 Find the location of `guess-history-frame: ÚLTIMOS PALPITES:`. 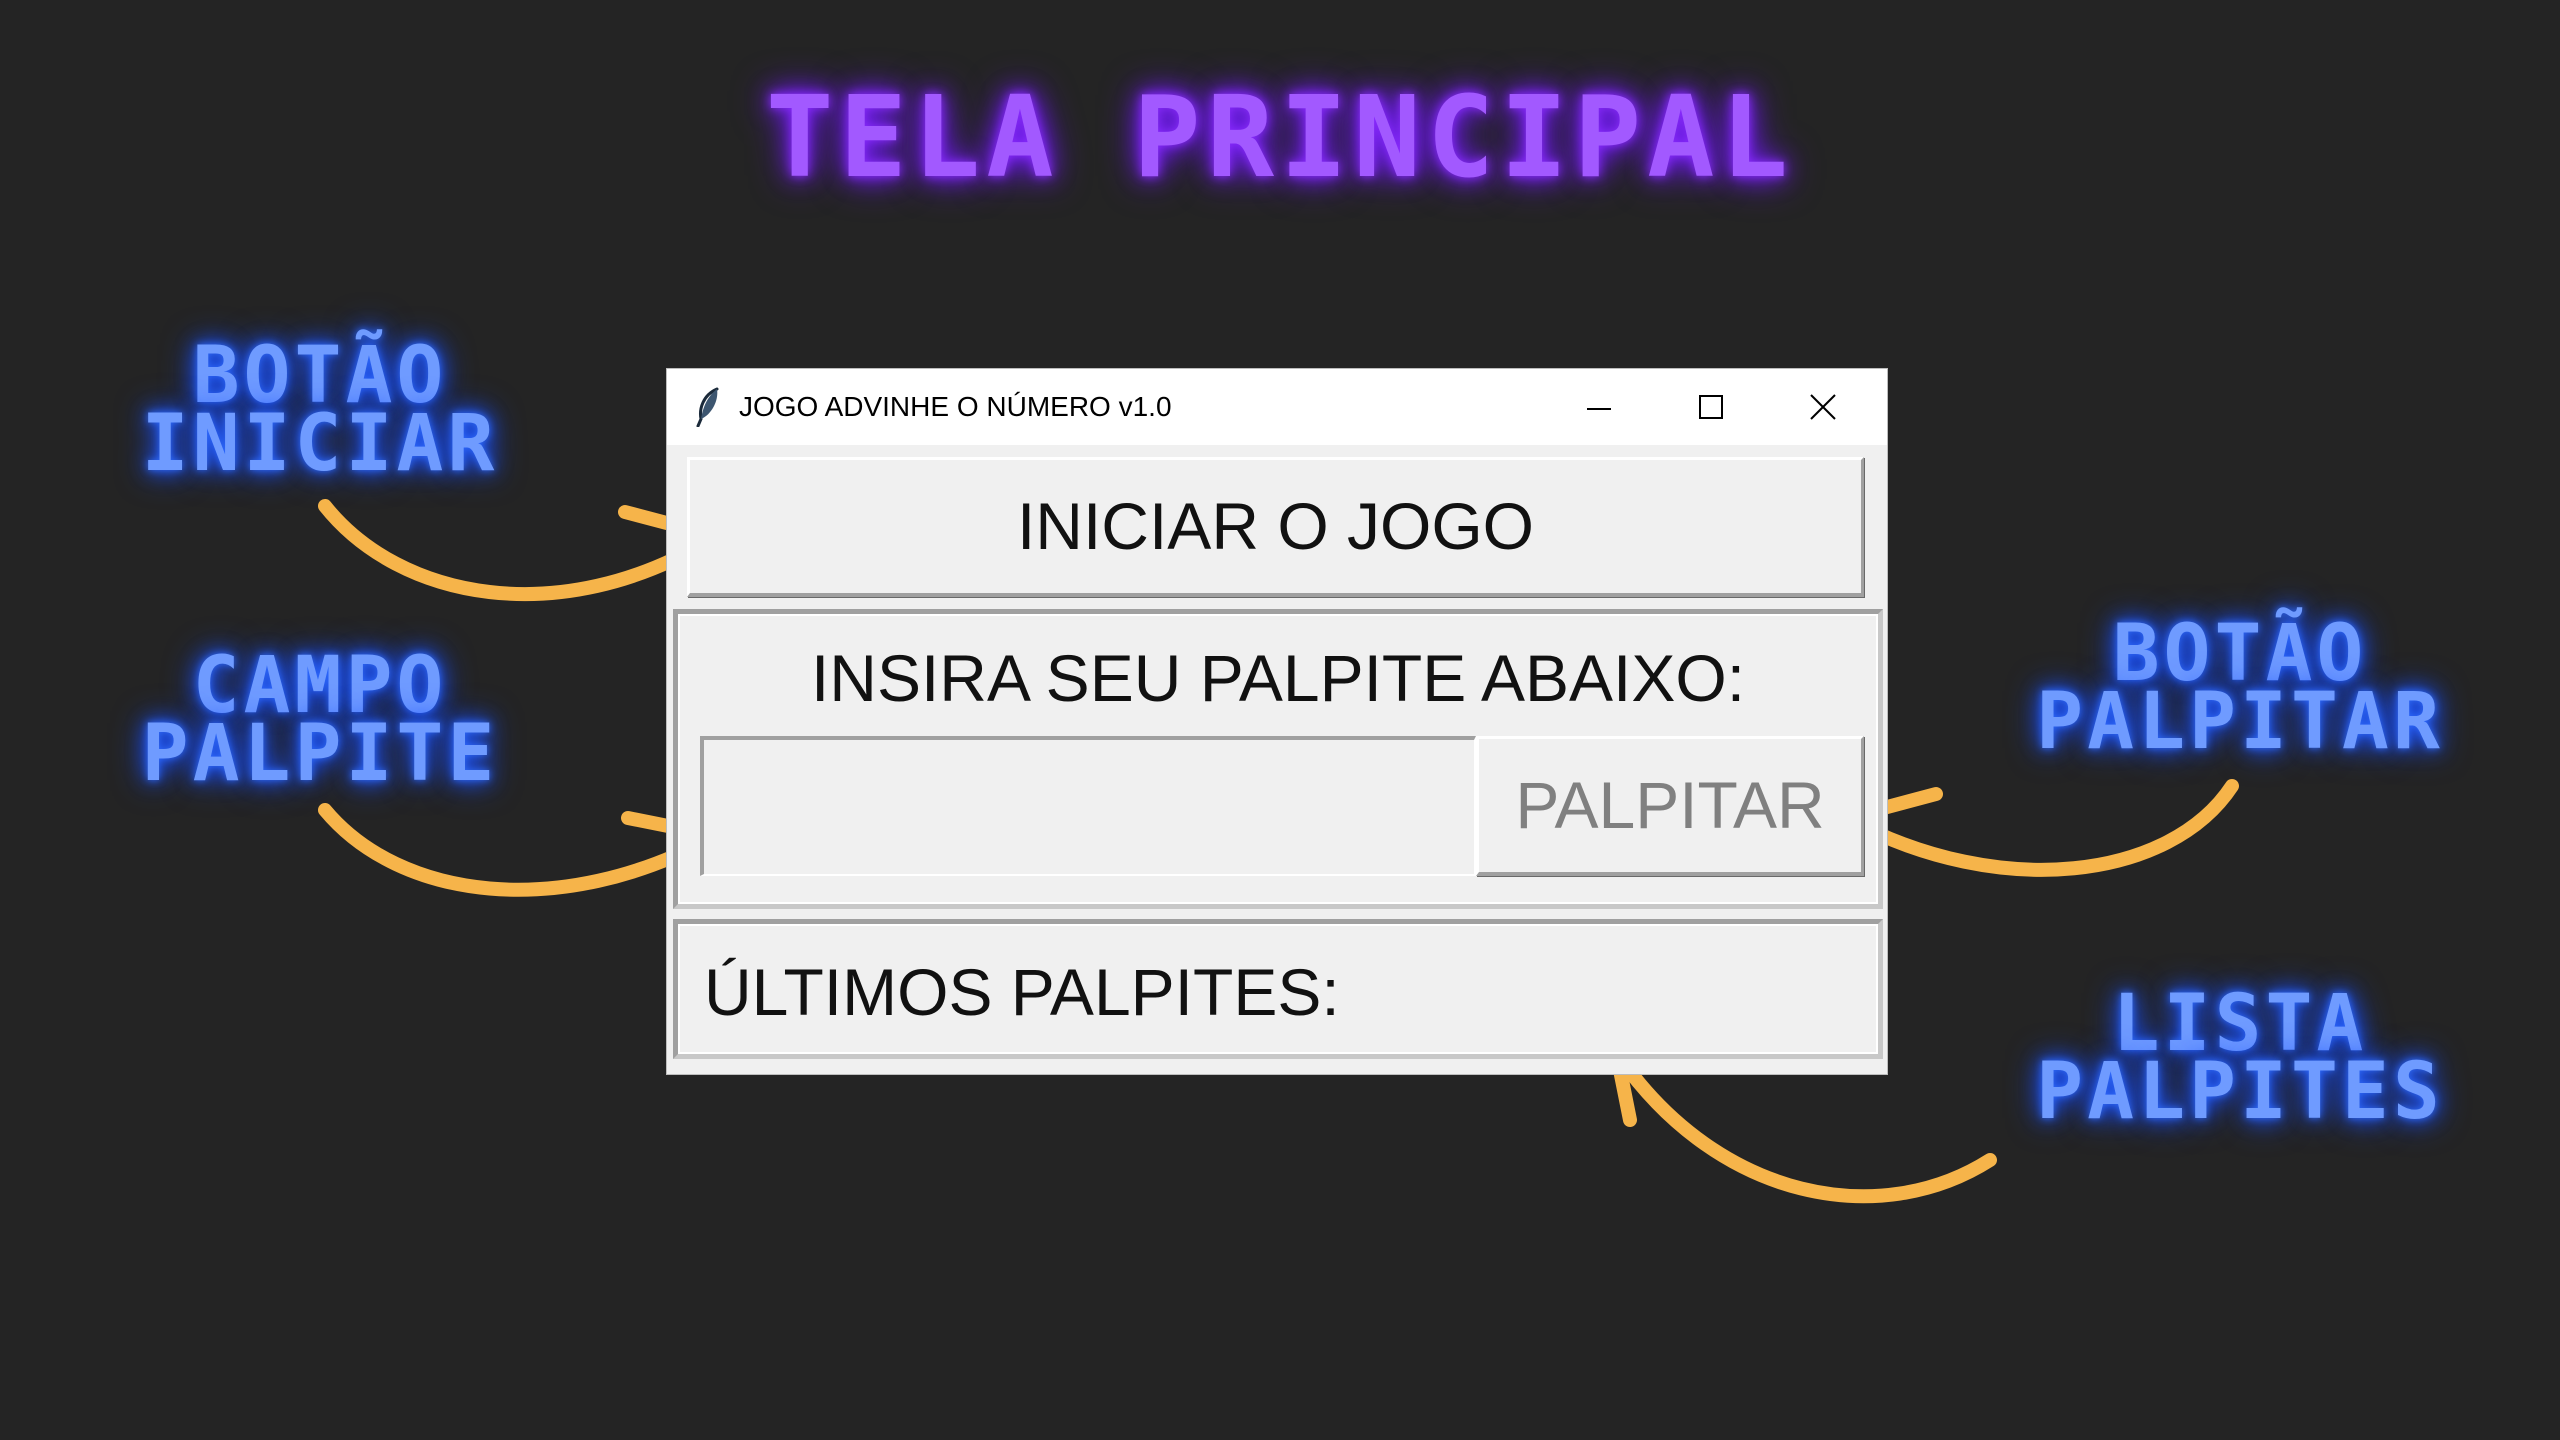

guess-history-frame: ÚLTIMOS PALPITES: is located at coordinates (1278, 989).